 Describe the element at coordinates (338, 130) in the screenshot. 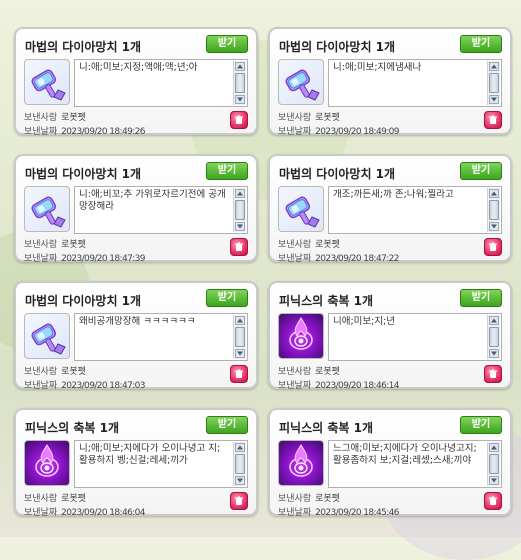

I see `date-row: 보낸날짜 2023/09/20 18:49:09` at that location.